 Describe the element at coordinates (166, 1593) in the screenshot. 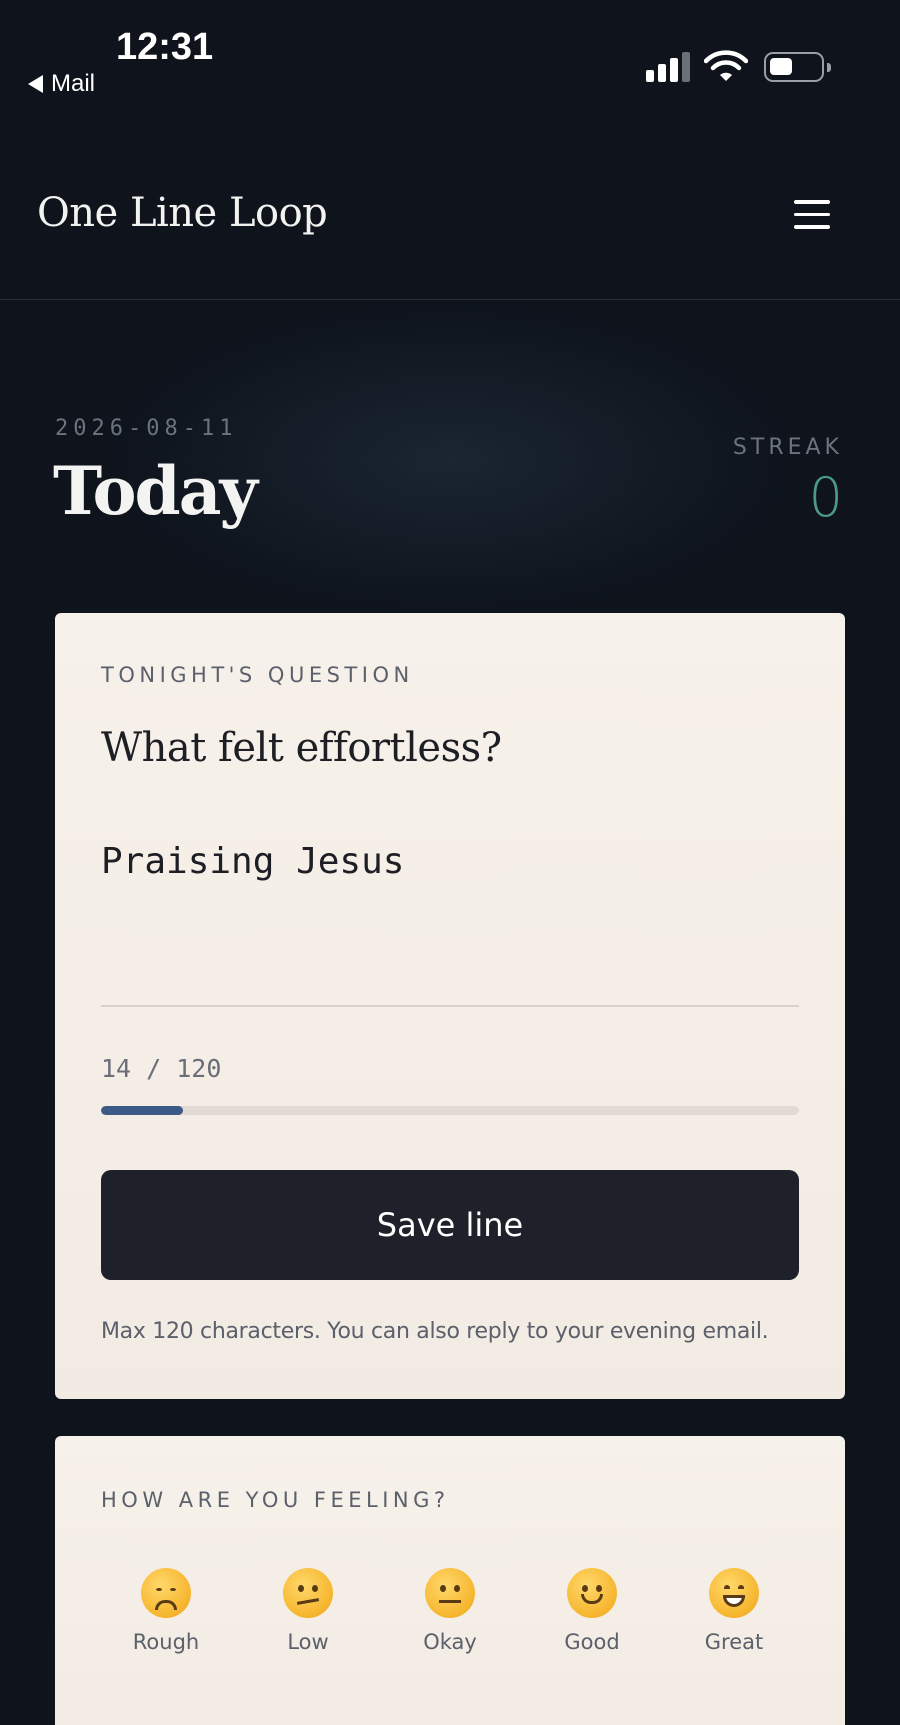

I see `disappointed-face-icon` at that location.